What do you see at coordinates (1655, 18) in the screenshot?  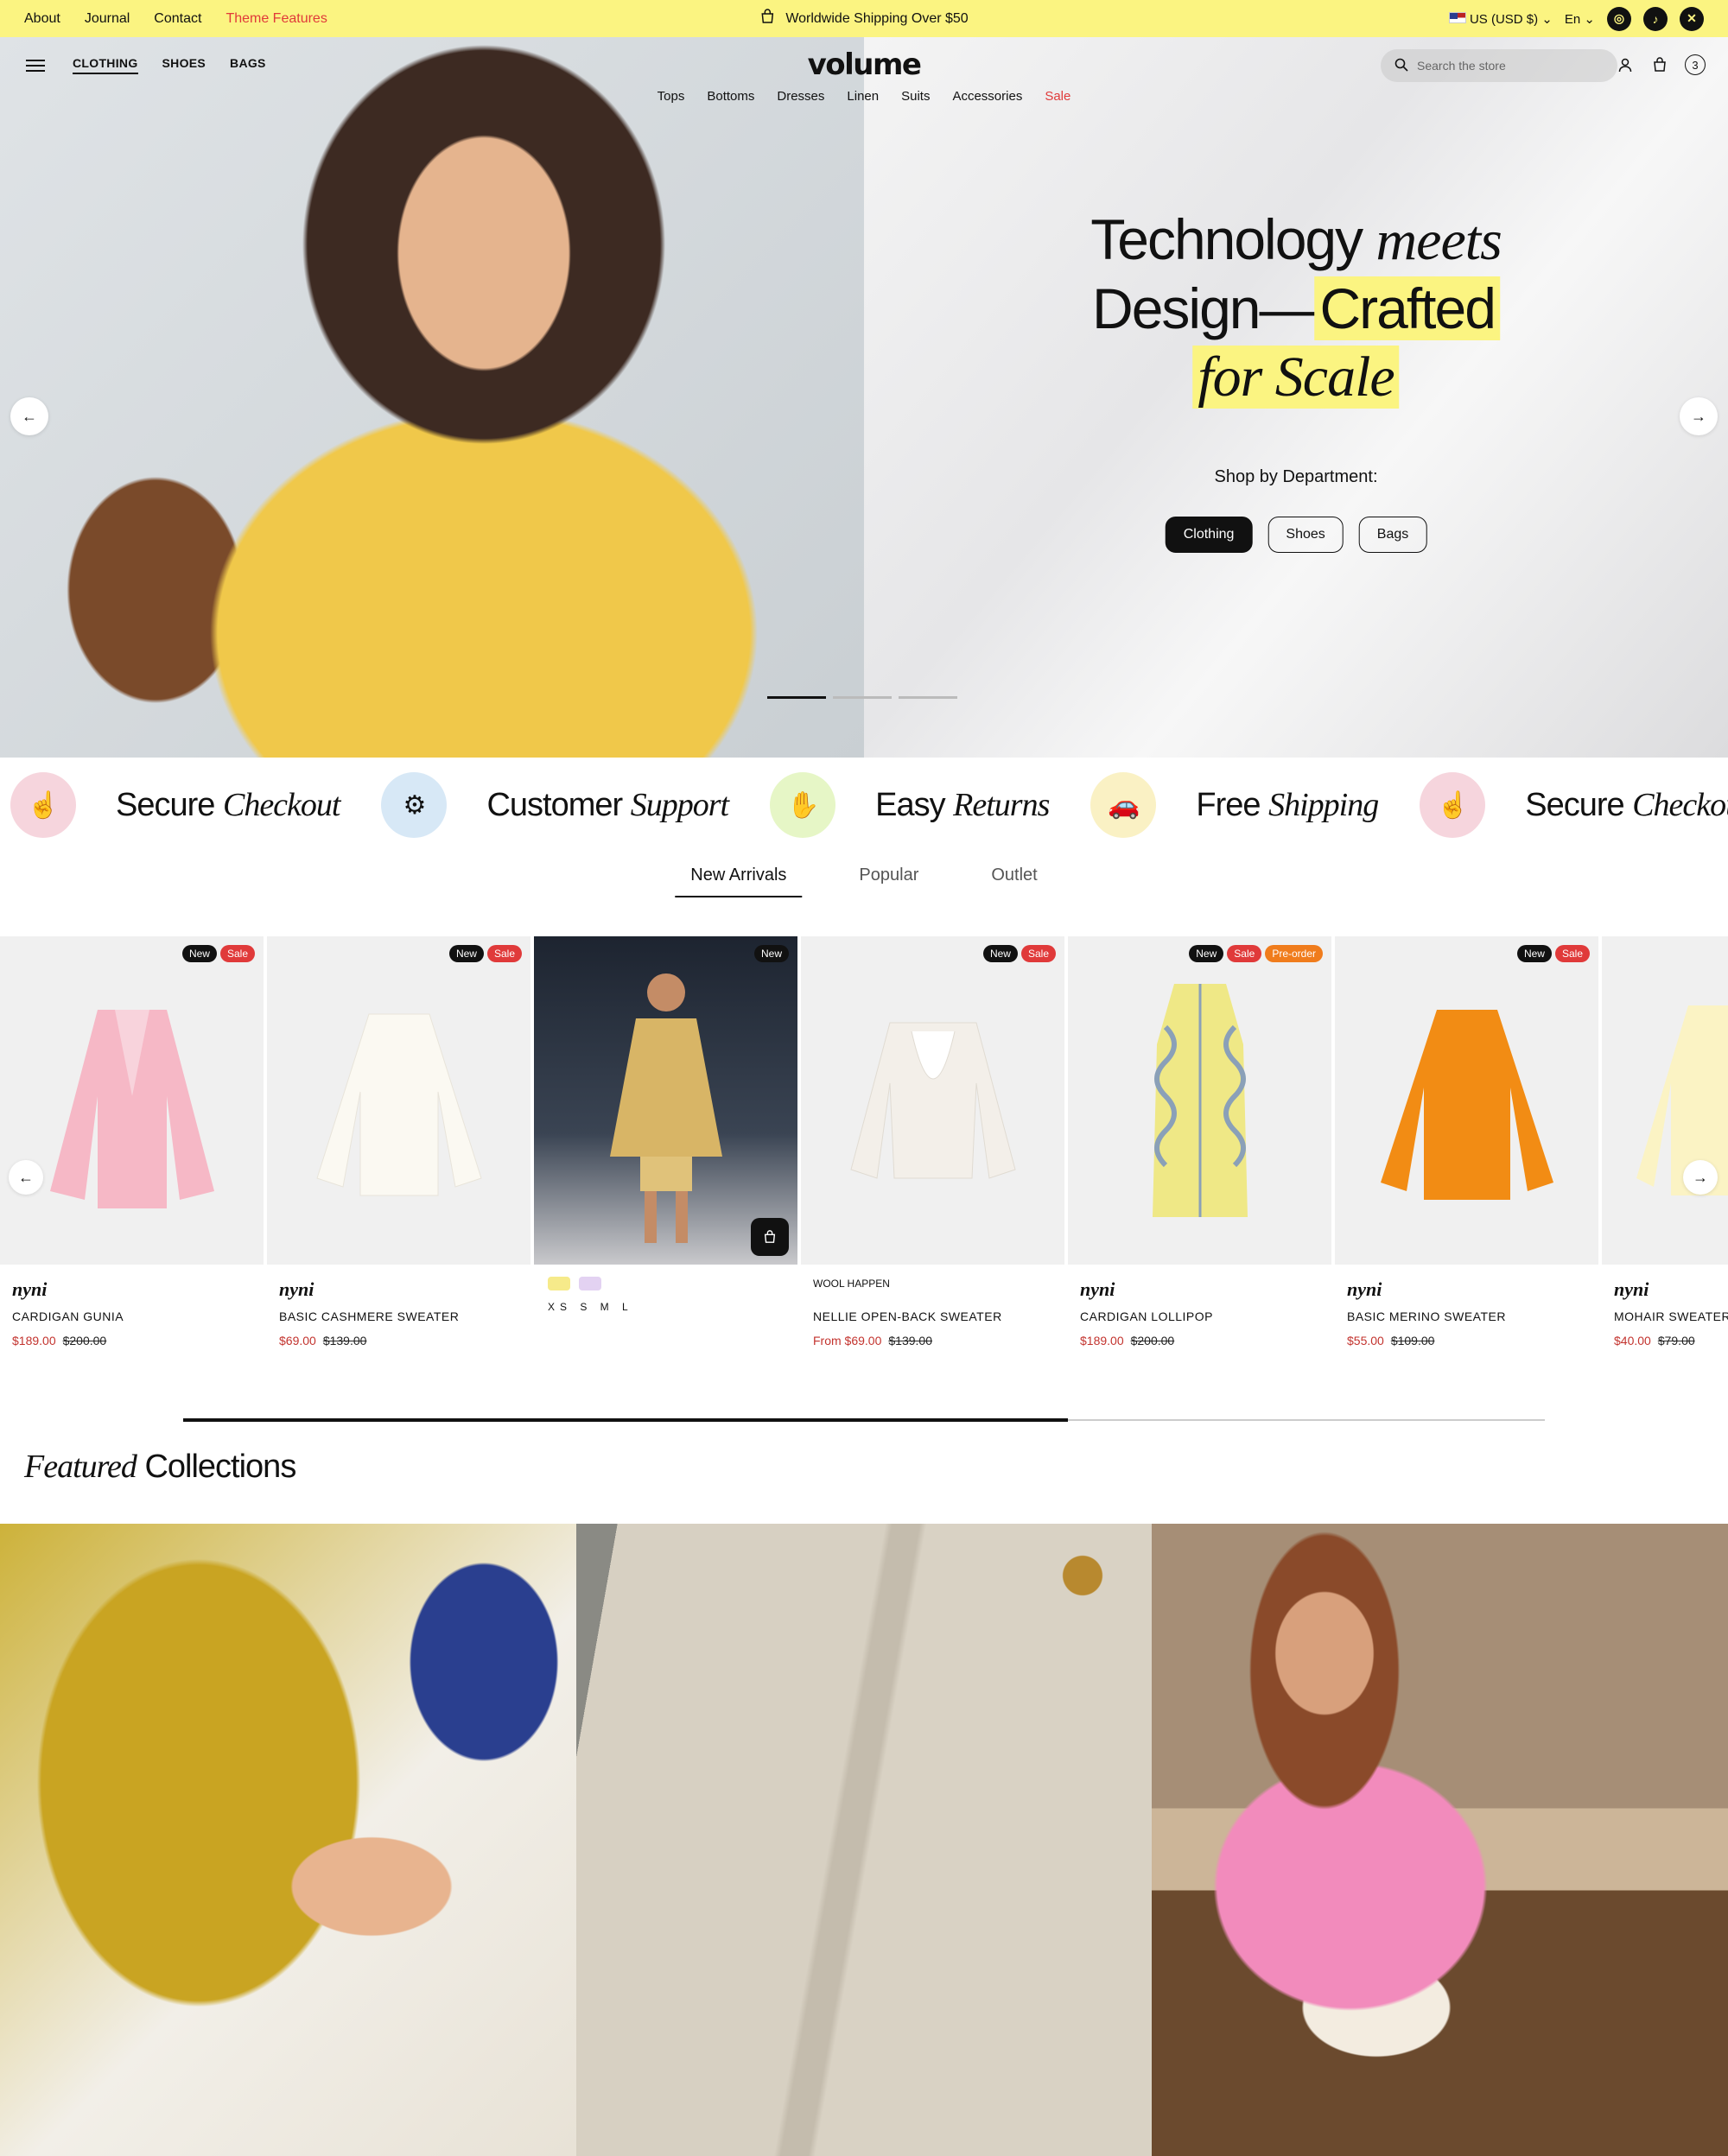 I see `tiktok-icon: ♪` at bounding box center [1655, 18].